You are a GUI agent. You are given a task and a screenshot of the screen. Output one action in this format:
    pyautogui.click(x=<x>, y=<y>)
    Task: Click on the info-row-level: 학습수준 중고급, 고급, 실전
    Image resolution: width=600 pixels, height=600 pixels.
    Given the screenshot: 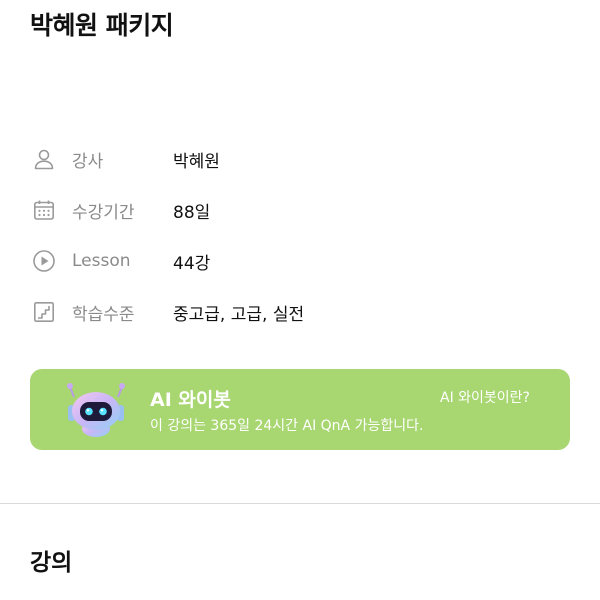 What is the action you would take?
    pyautogui.click(x=167, y=312)
    